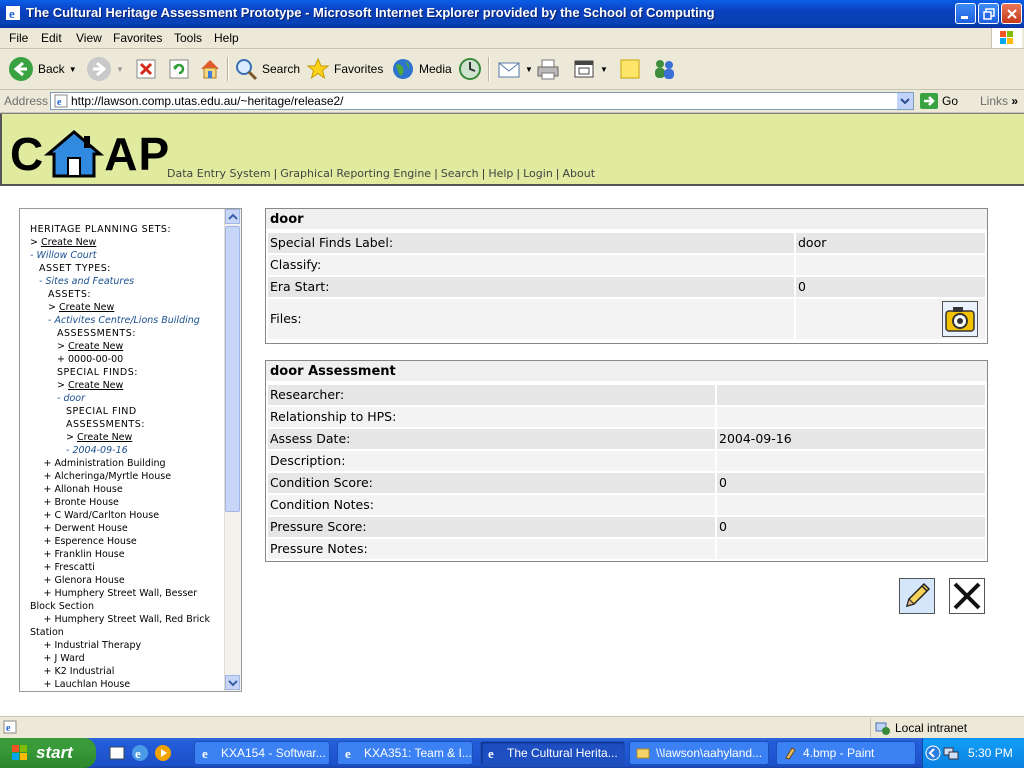 The height and width of the screenshot is (768, 1024). I want to click on address-dropdown-icon, so click(905, 101).